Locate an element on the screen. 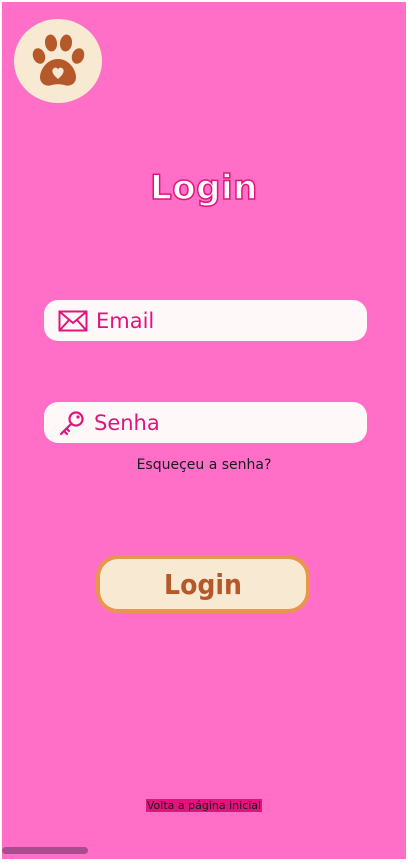 The image size is (408, 863). back-to-home-link: Volta a página inicial is located at coordinates (204, 805).